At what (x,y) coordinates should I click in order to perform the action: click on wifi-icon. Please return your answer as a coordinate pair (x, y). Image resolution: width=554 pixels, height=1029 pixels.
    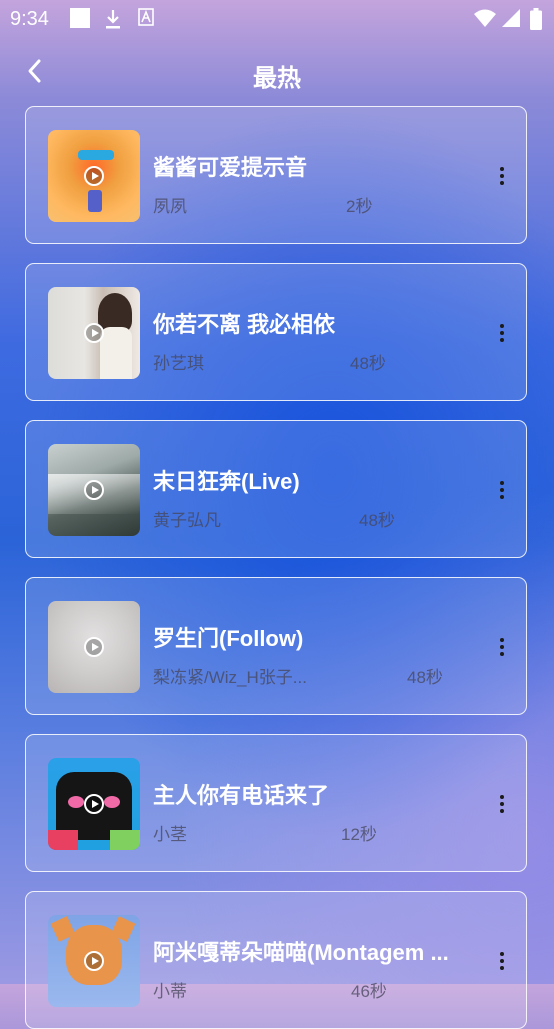
    Looking at the image, I should click on (485, 18).